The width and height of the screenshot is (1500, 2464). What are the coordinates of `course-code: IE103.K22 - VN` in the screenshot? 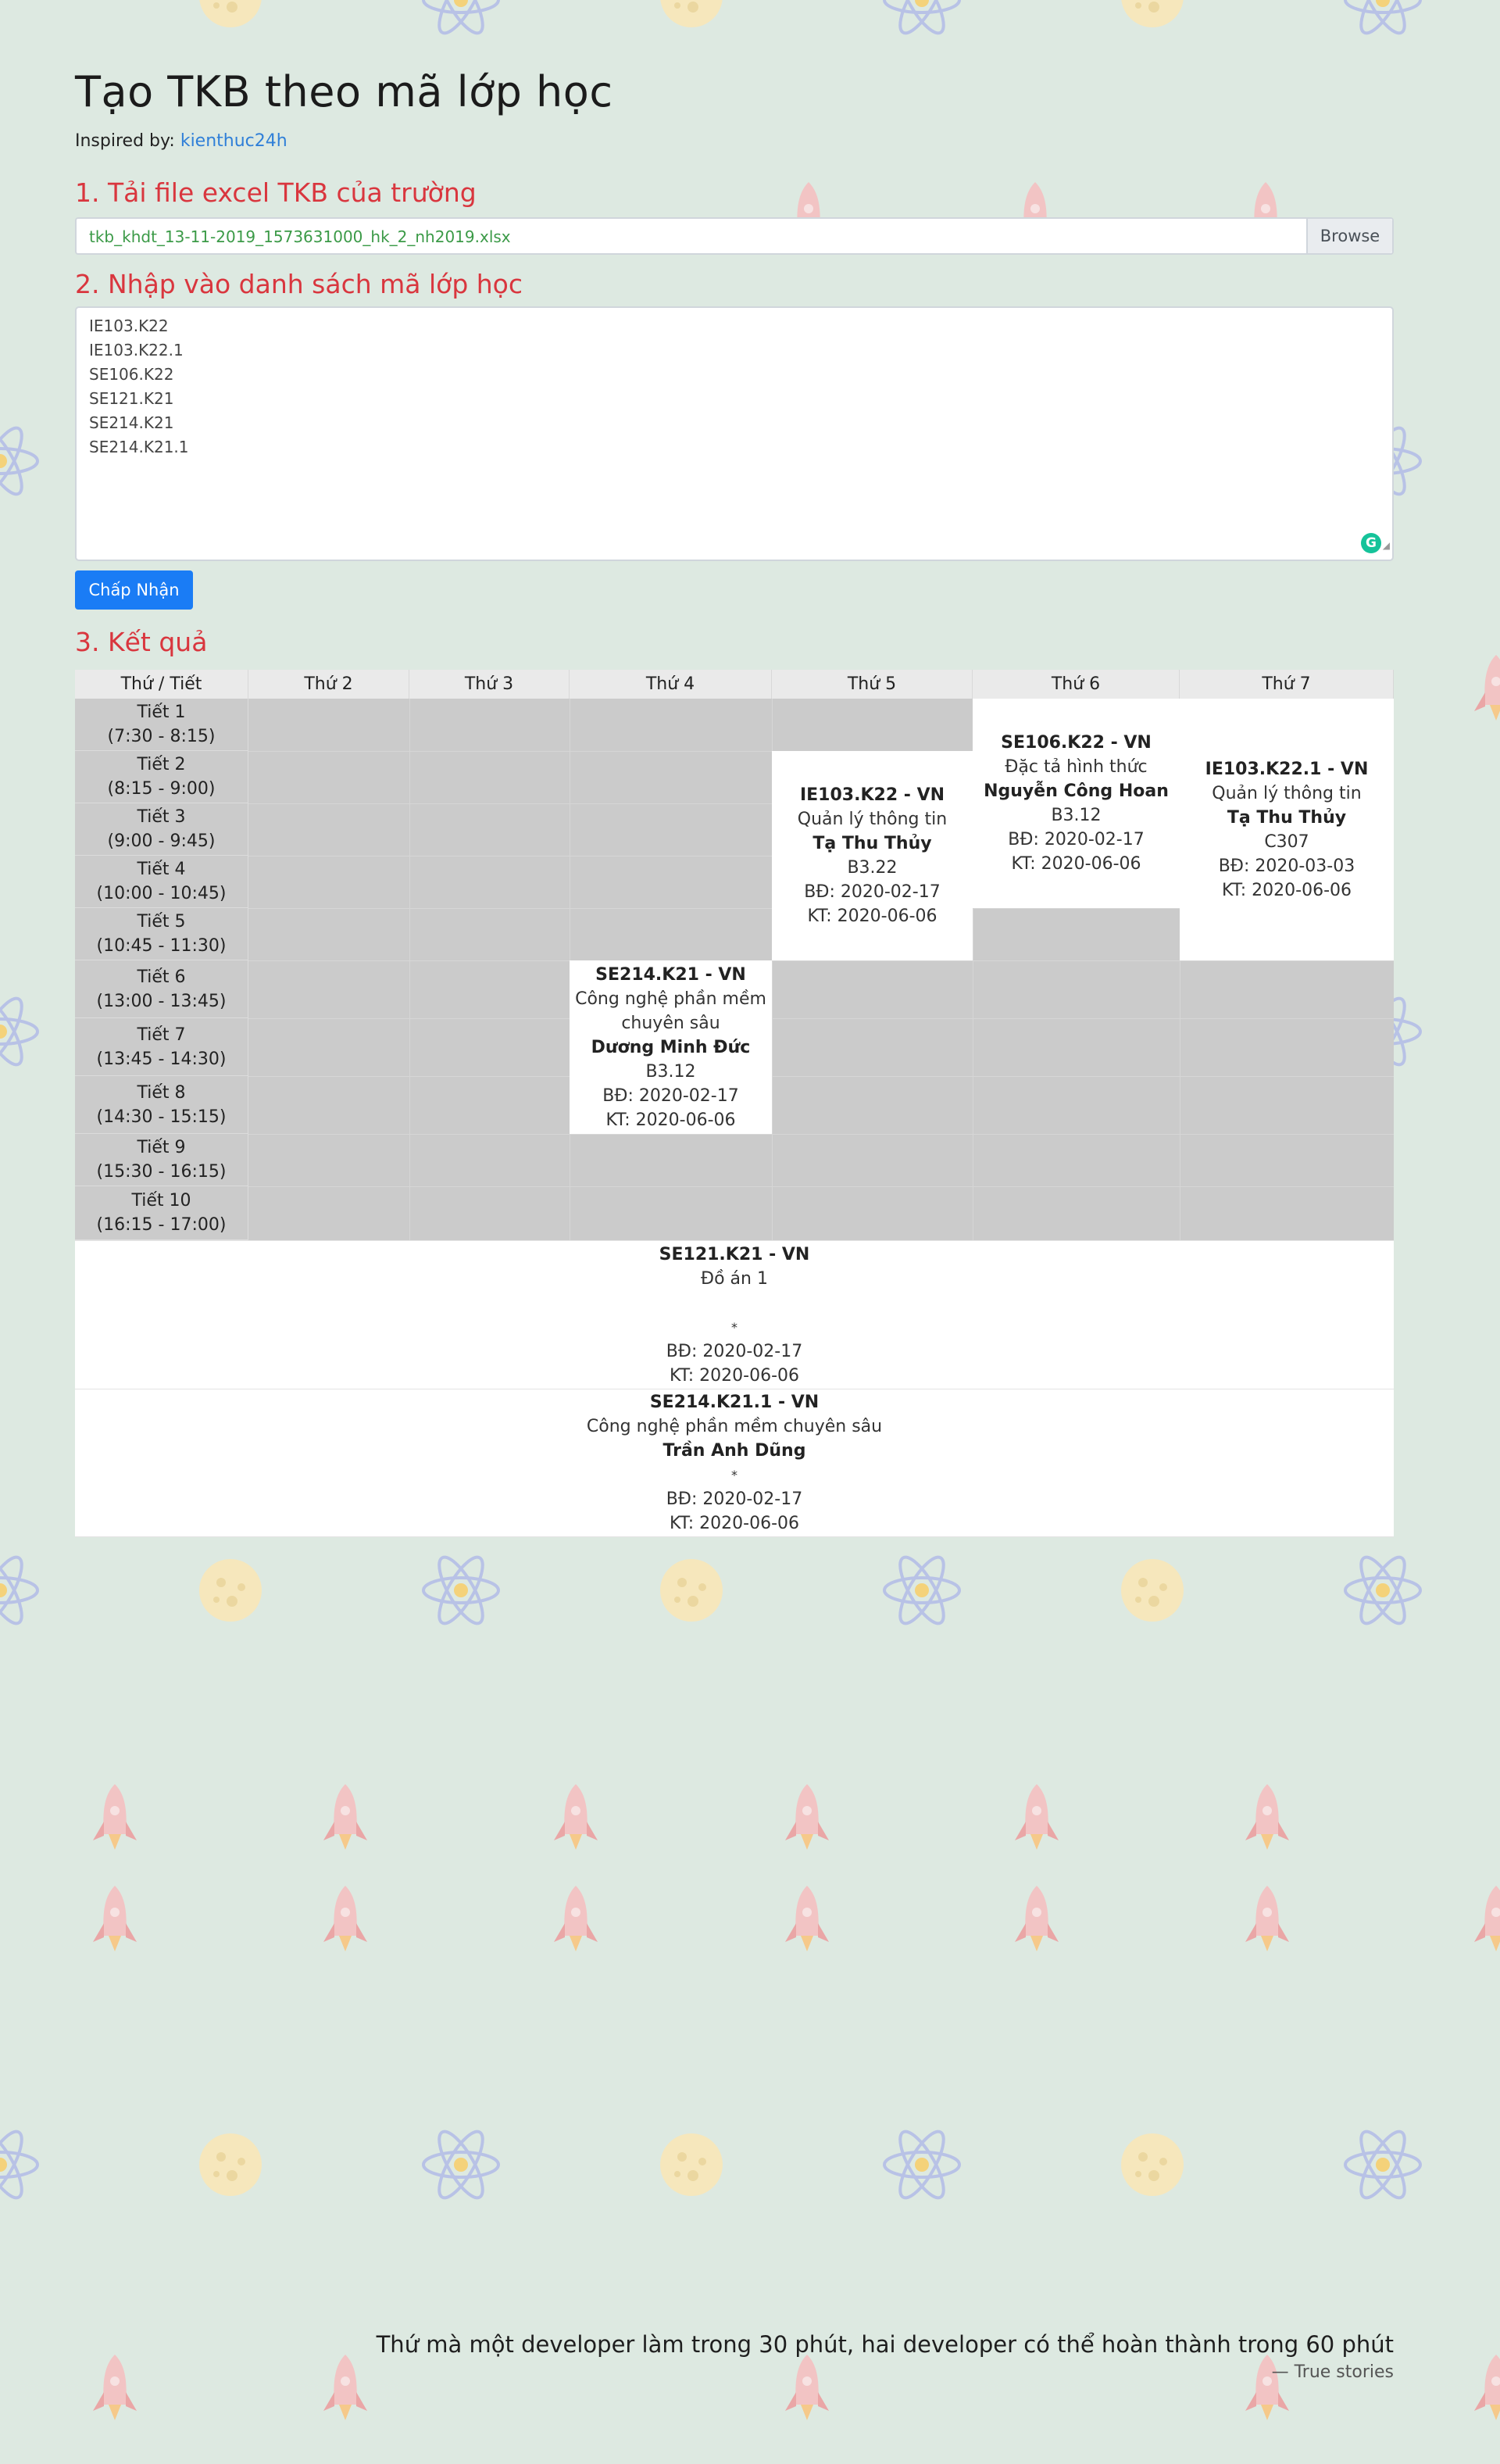 It's located at (872, 795).